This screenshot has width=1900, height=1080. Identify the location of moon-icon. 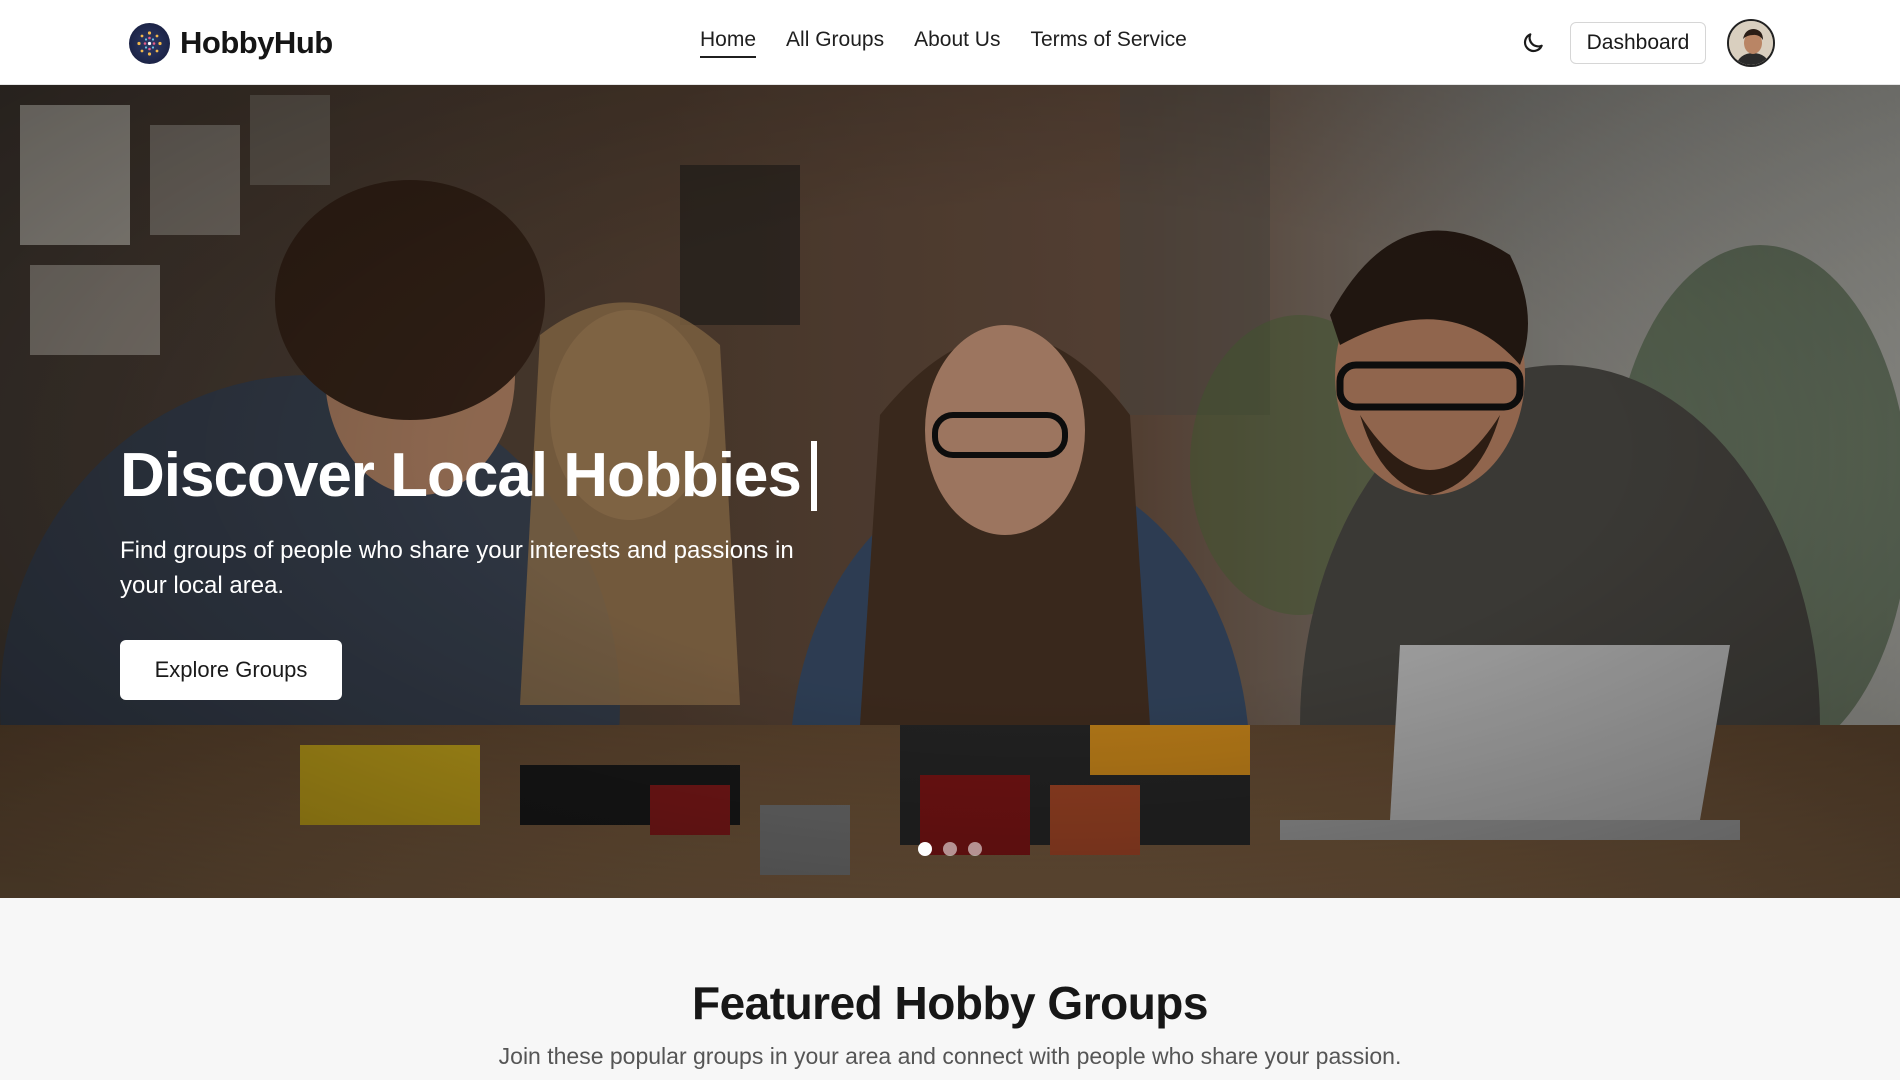
(1533, 43).